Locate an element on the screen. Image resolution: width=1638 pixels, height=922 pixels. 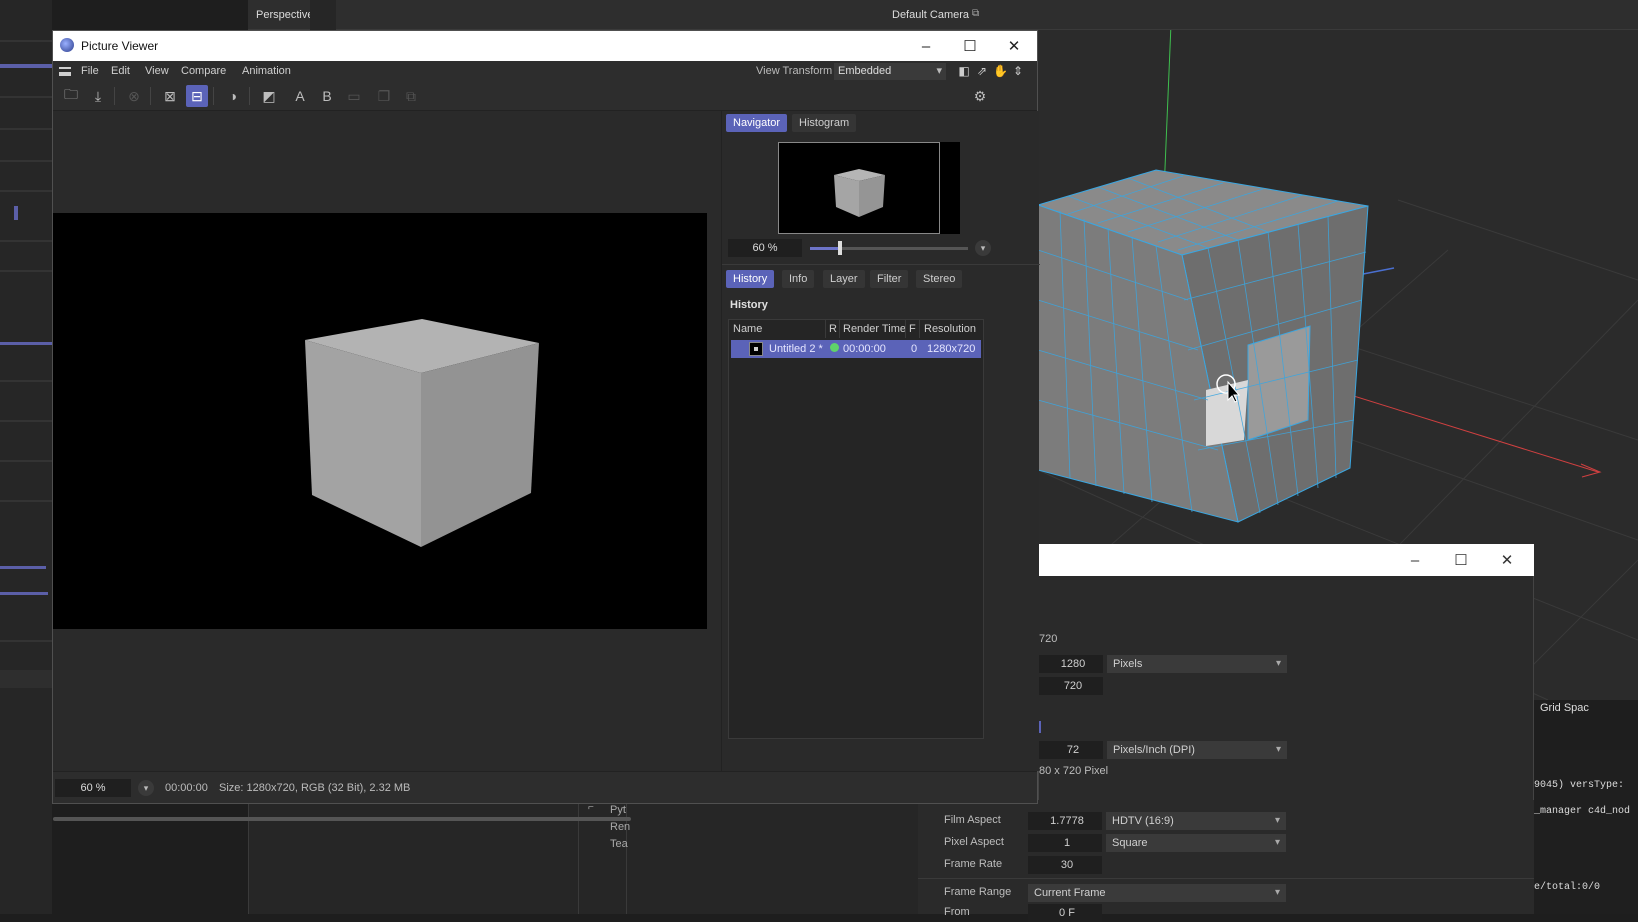
subdivided-cube is located at coordinates (1202, 346).